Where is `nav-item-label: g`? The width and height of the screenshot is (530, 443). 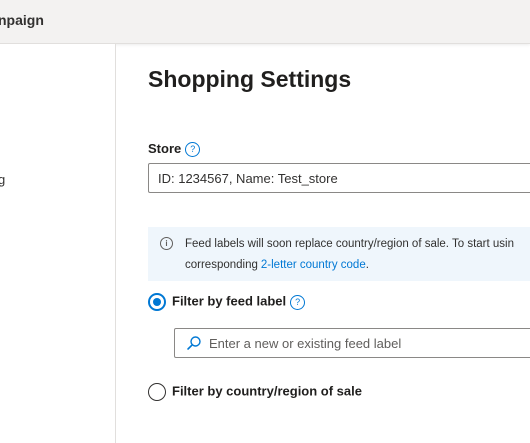 nav-item-label: g is located at coordinates (2, 179).